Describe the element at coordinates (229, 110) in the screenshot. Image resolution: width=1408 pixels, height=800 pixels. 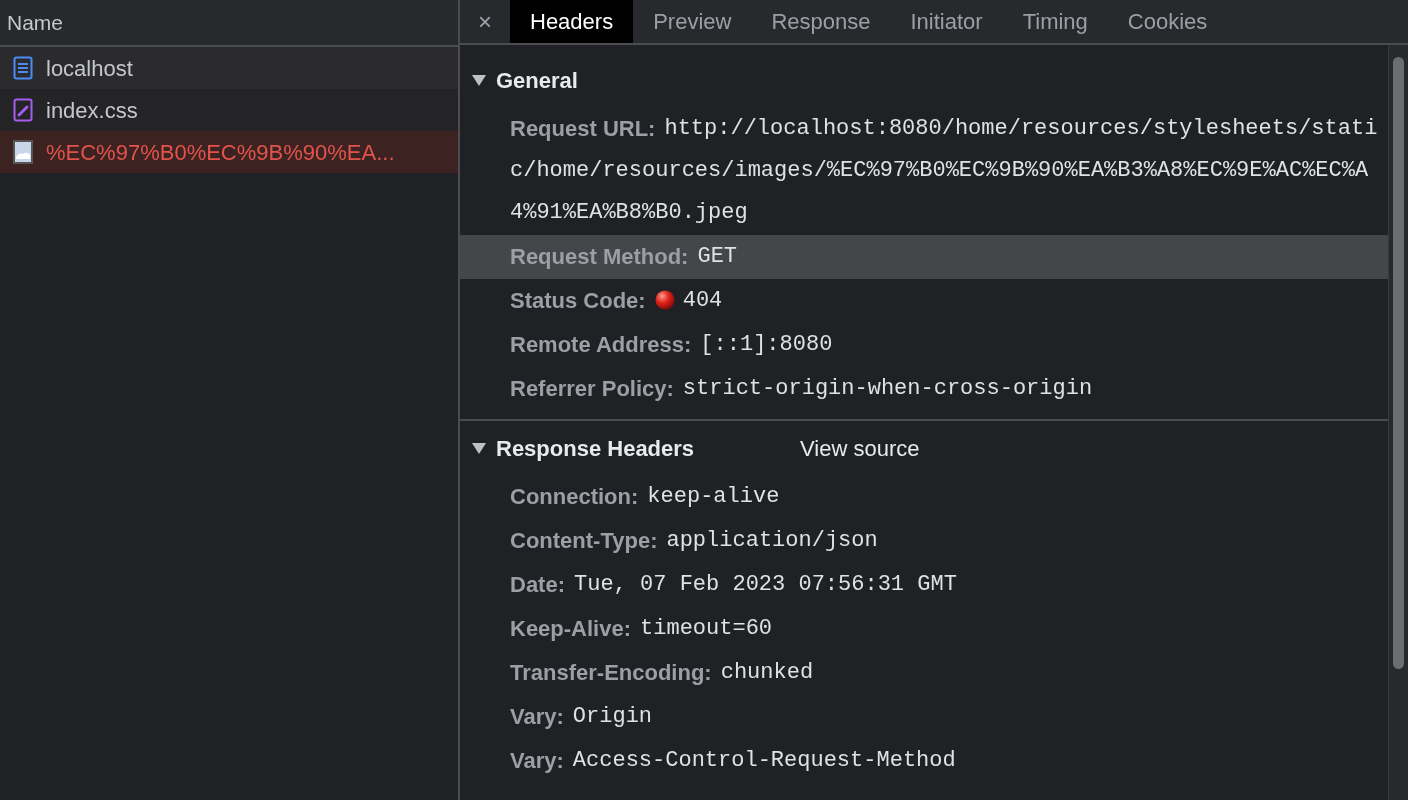
I see `request-row: index.css` at that location.